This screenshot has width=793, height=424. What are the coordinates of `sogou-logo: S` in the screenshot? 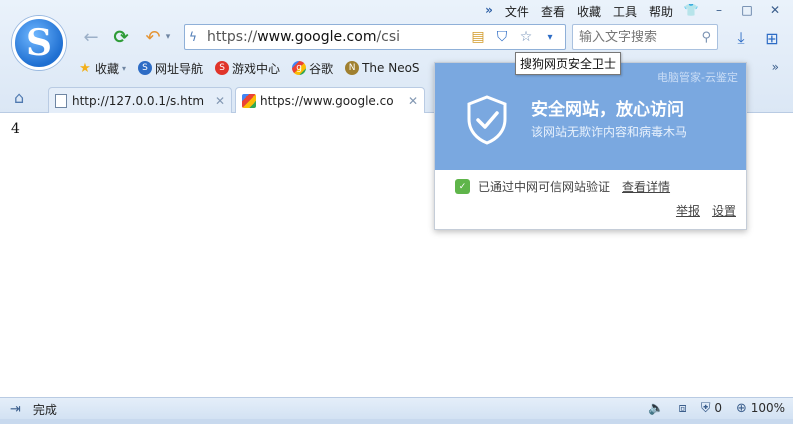 It's located at (39, 43).